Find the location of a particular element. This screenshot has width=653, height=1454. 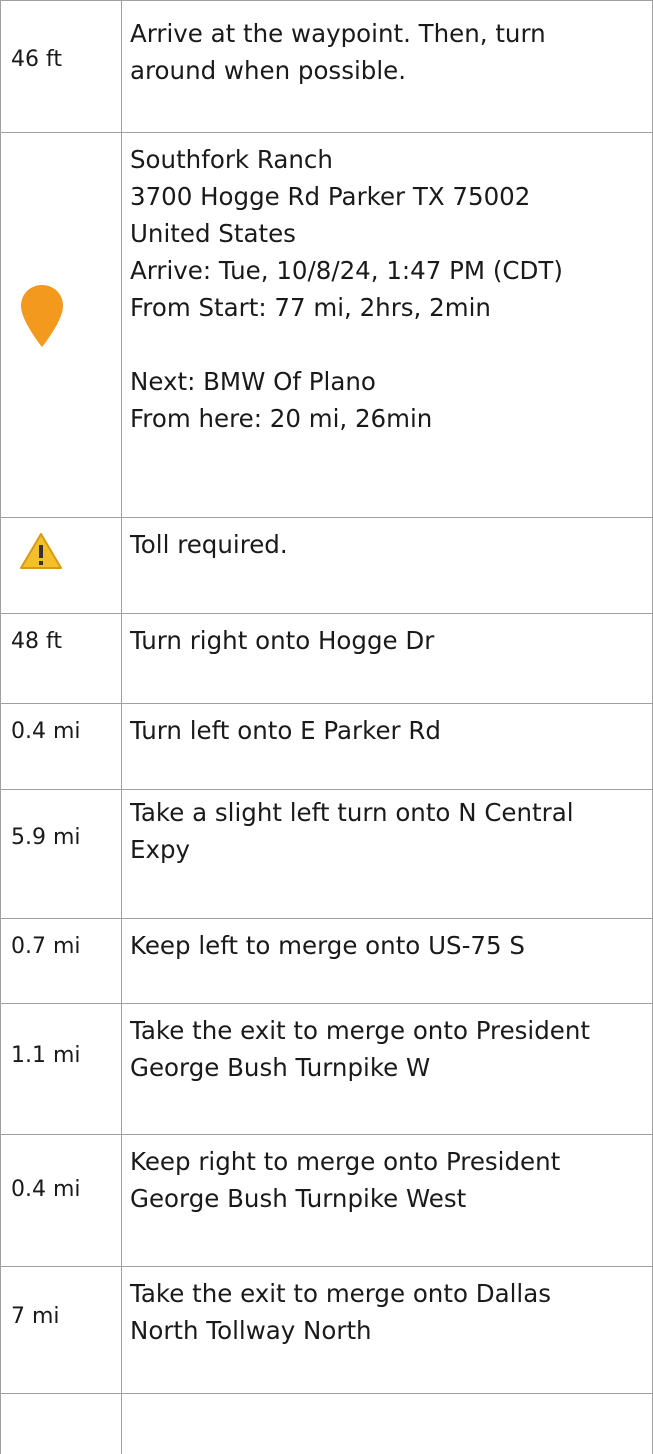

toll-text-cell: Toll required. is located at coordinates (387, 565).